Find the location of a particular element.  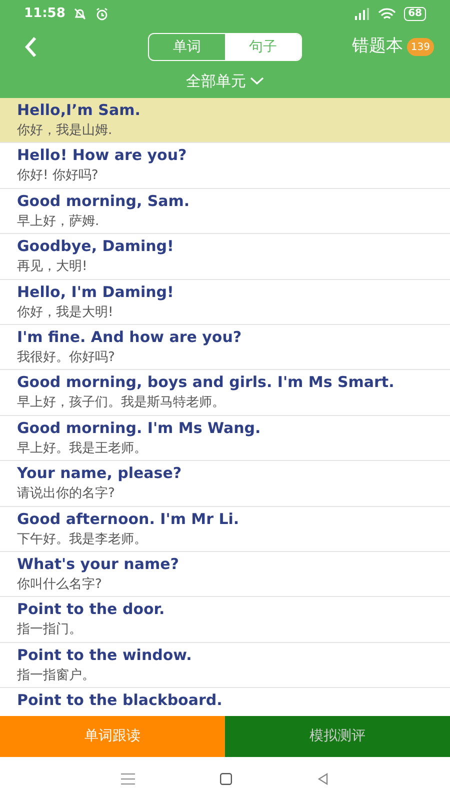

english-sentence: Point to the window. is located at coordinates (104, 655).